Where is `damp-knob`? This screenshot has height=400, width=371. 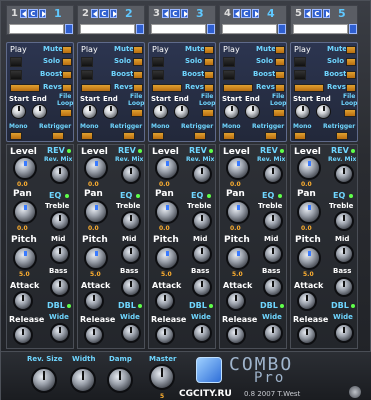 damp-knob is located at coordinates (120, 380).